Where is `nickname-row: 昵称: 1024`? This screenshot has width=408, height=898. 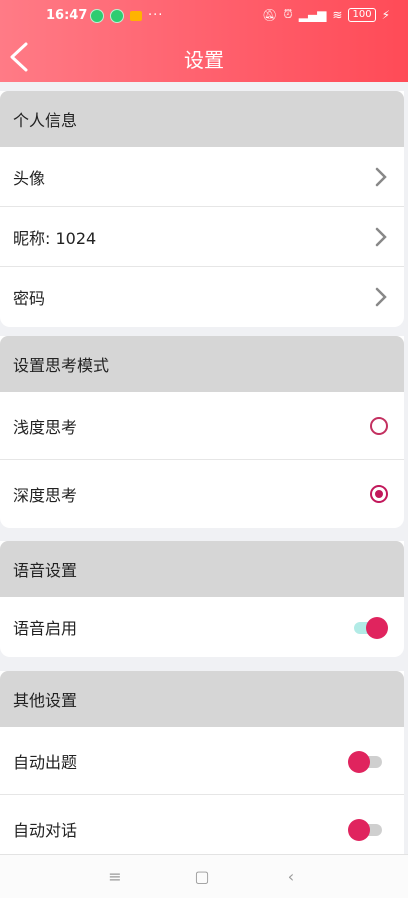 nickname-row: 昵称: 1024 is located at coordinates (202, 237).